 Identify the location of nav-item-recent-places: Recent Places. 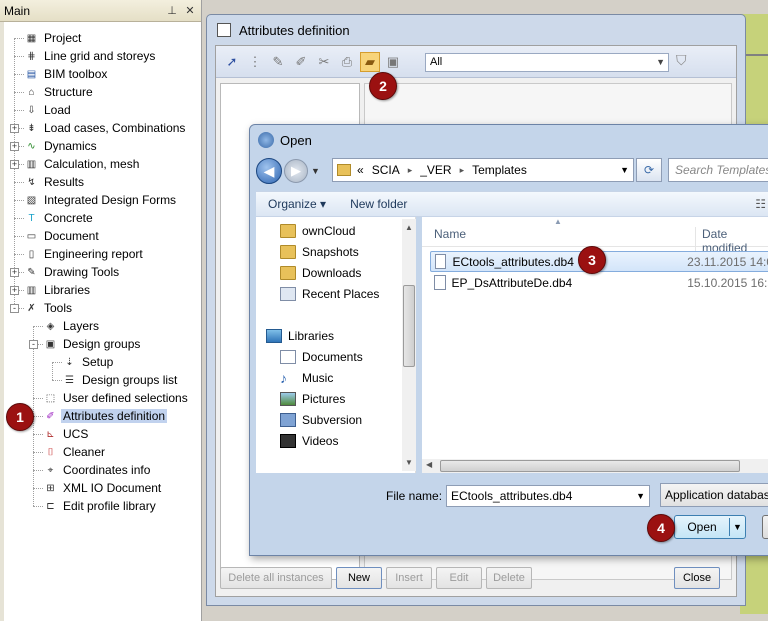
(329, 294).